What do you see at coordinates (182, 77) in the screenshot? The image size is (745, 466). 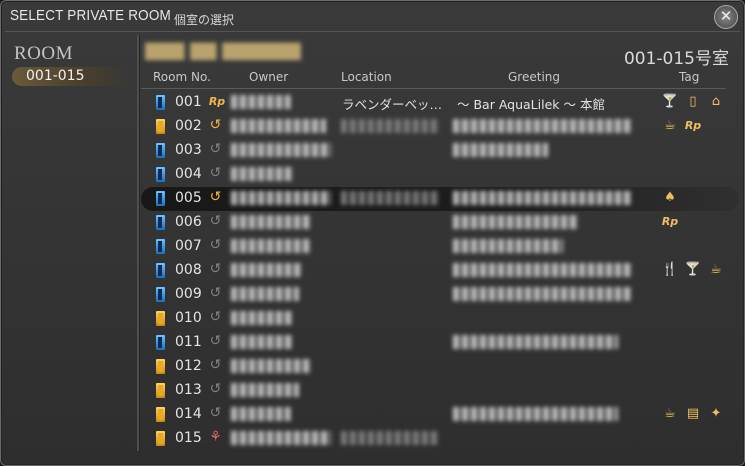 I see `col-room-no: Room No.` at bounding box center [182, 77].